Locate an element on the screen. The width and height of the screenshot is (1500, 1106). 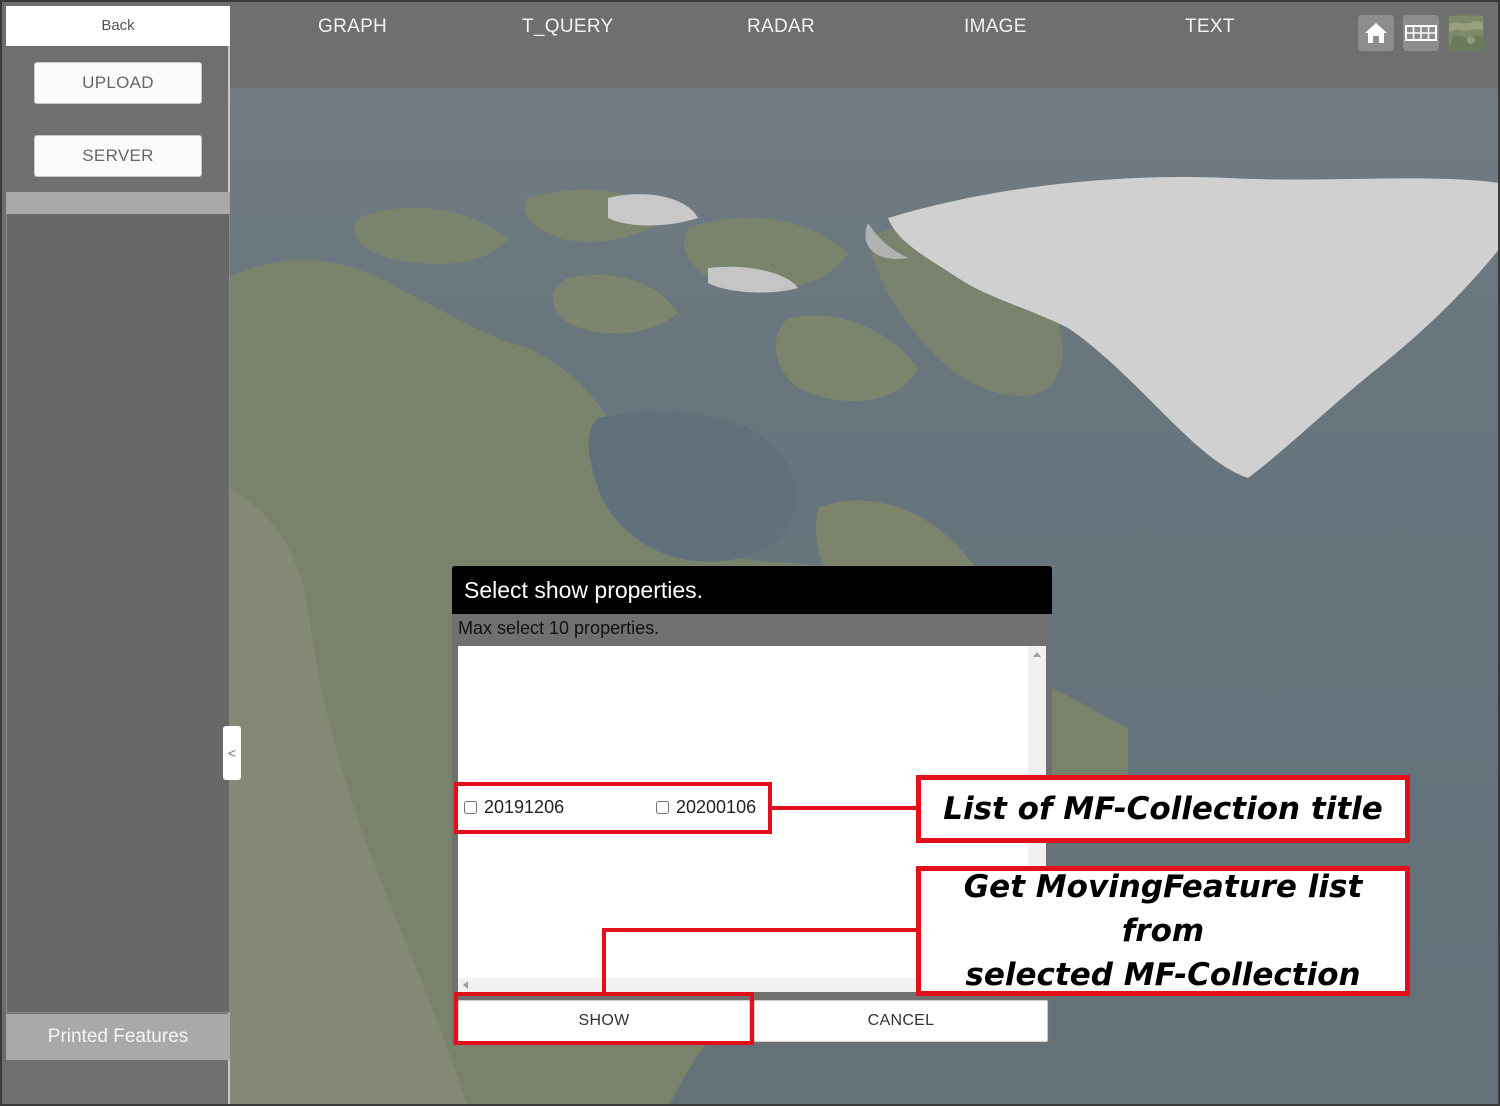
scroll-left-arrow-icon is located at coordinates (465, 985).